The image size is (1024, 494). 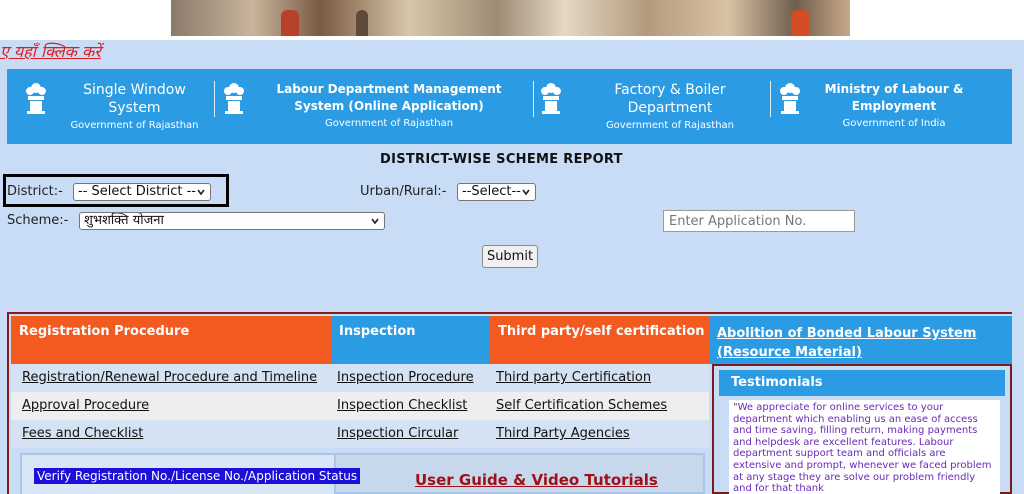 I want to click on self-certification-link: Self Certification Schemes, so click(x=599, y=406).